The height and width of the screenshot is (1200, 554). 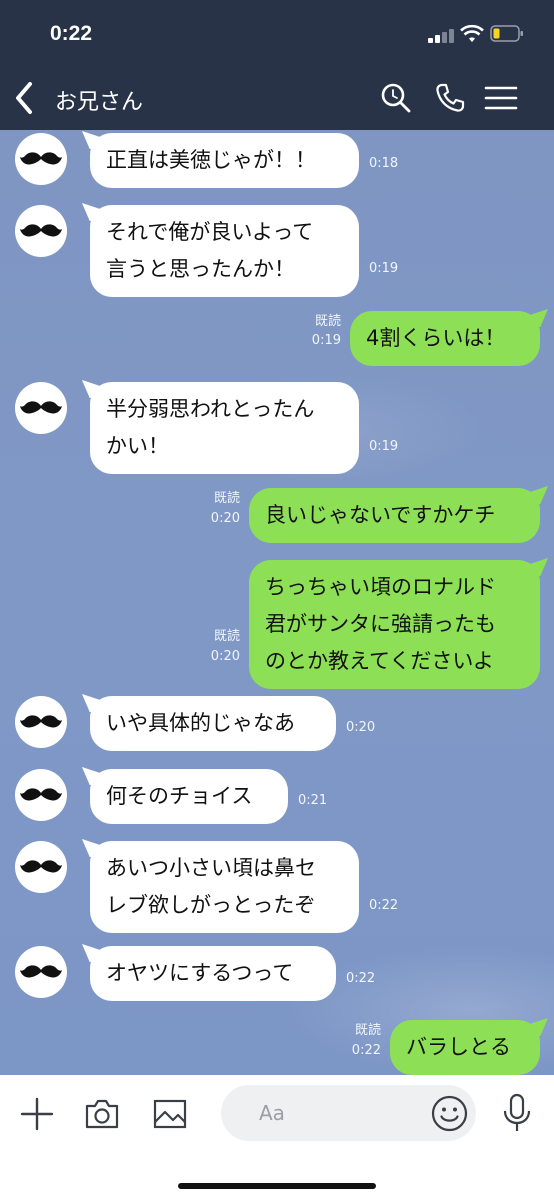 What do you see at coordinates (449, 1113) in the screenshot?
I see `emoji-icon` at bounding box center [449, 1113].